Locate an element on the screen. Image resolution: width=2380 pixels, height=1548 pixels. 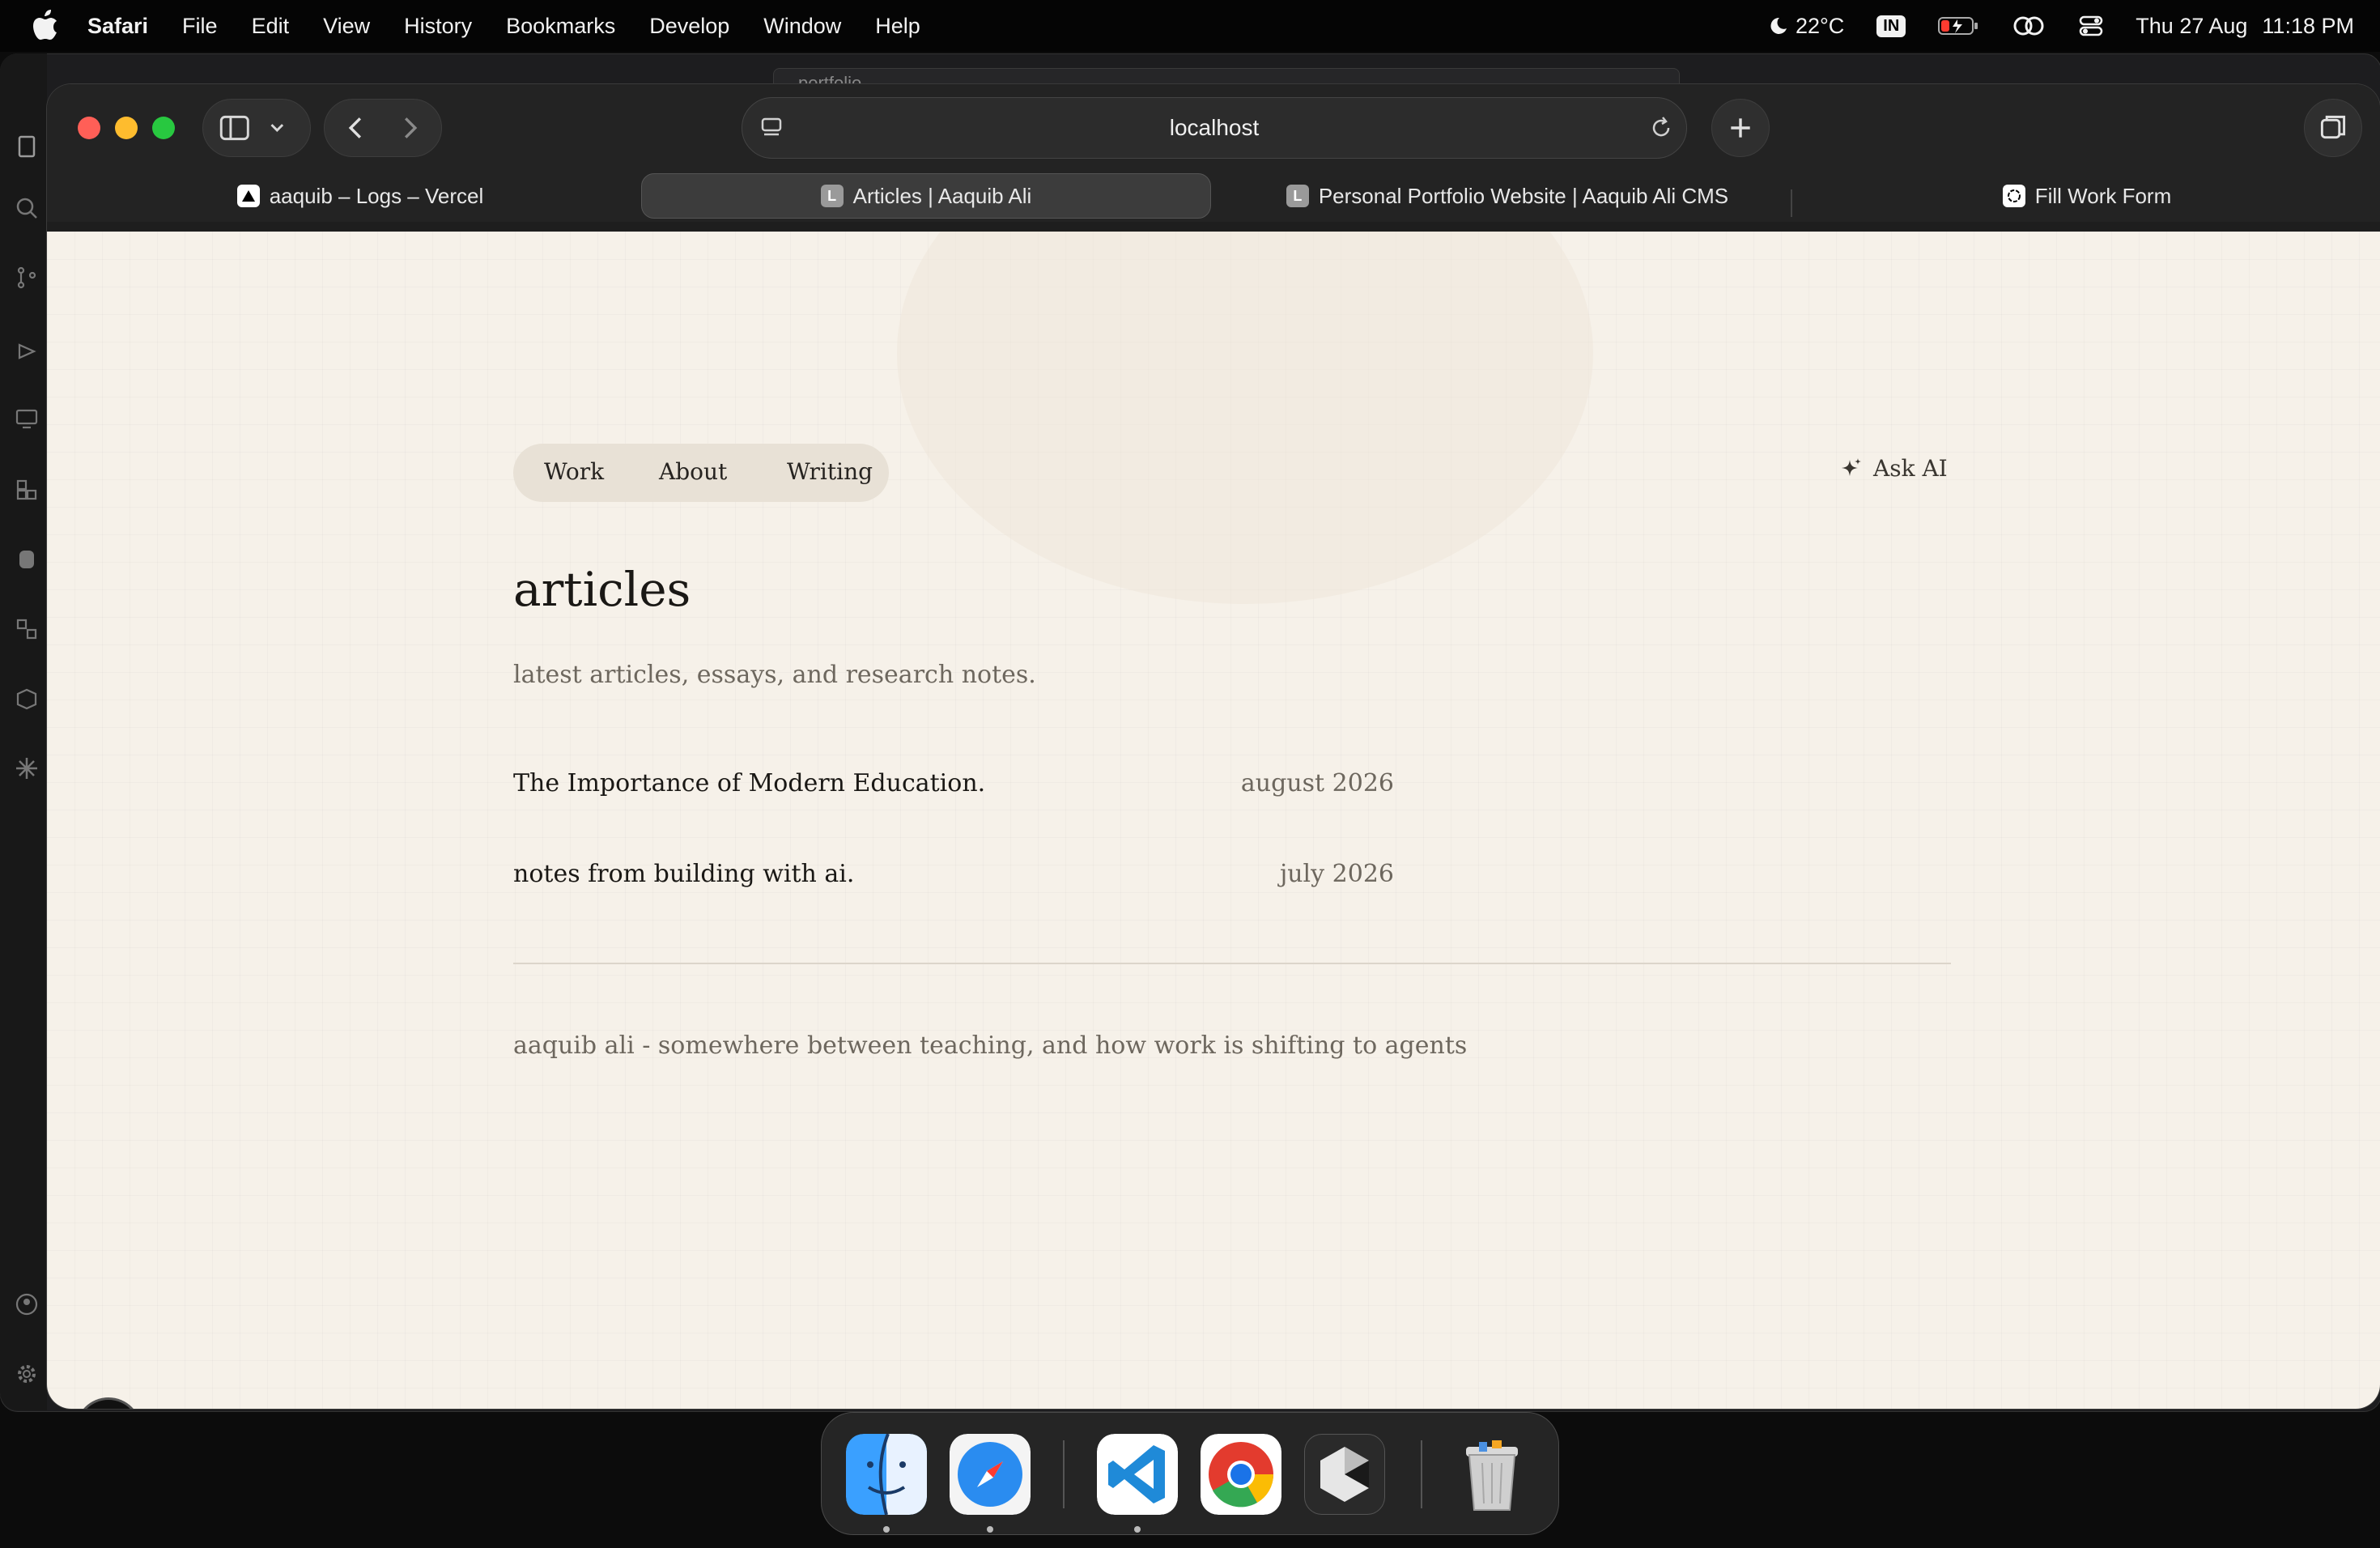
source-control-icon is located at coordinates (27, 278).